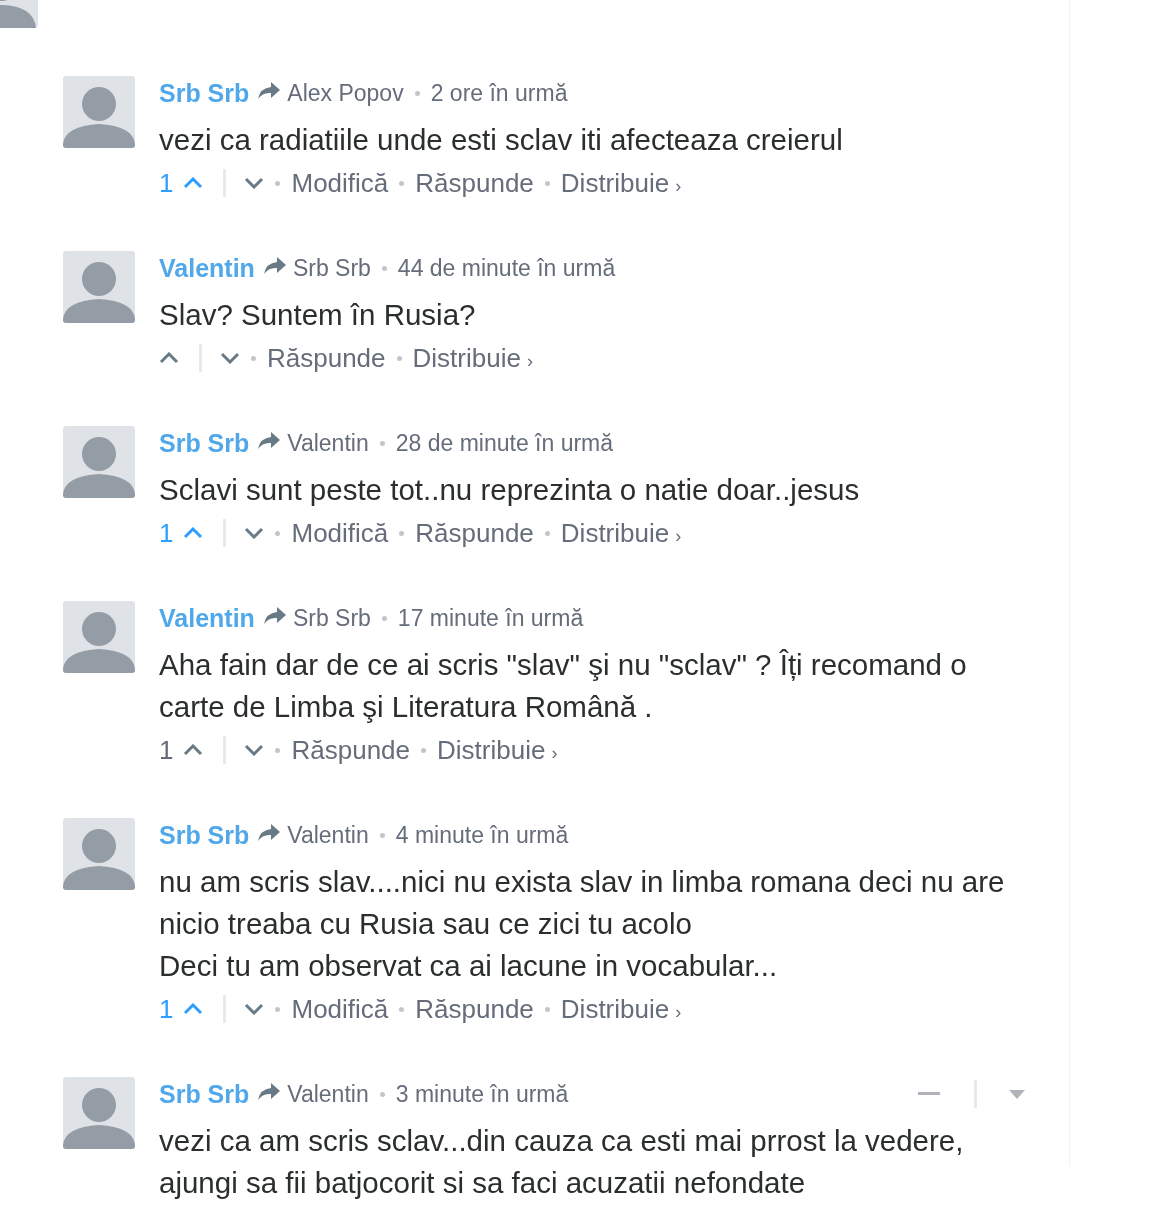  What do you see at coordinates (501, 140) in the screenshot?
I see `comment-text: vezi ca radiatiile unde esti sclav iti afecteaza creierul` at bounding box center [501, 140].